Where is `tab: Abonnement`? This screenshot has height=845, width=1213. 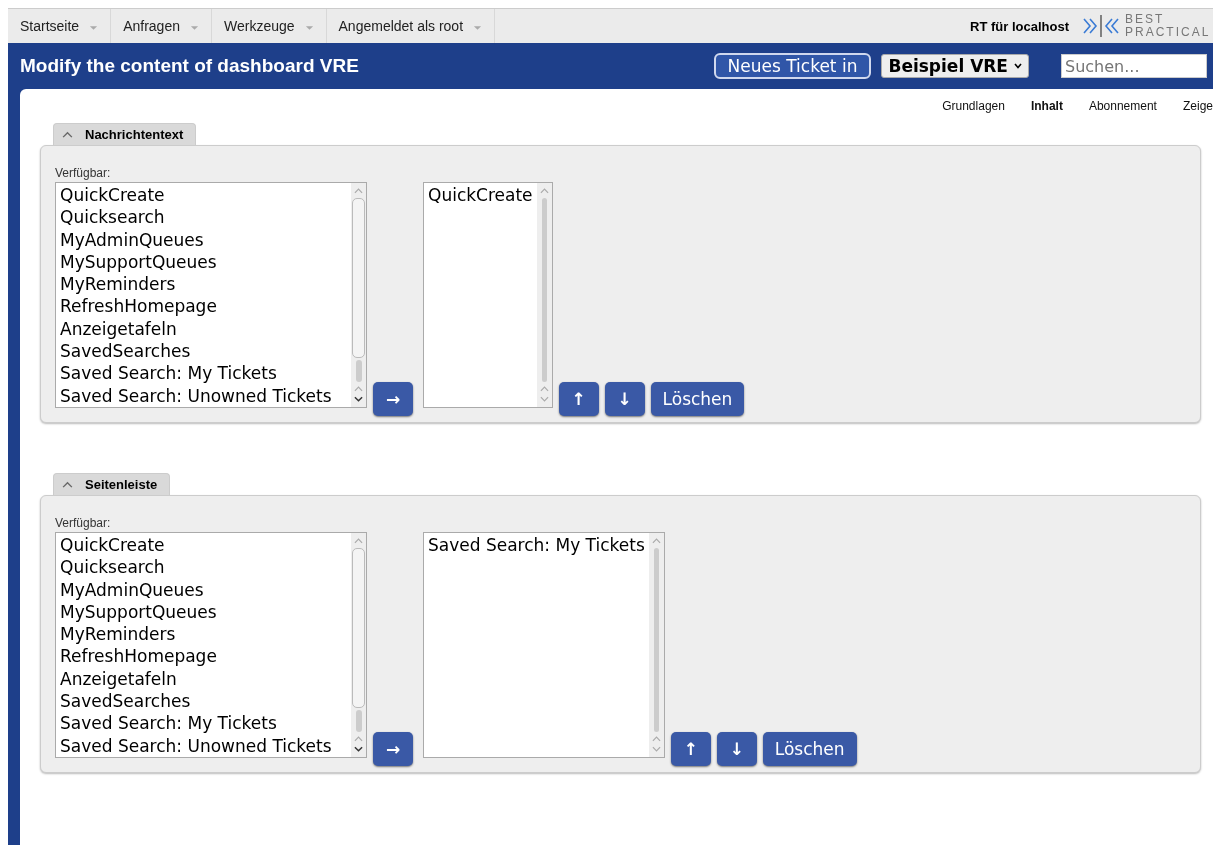
tab: Abonnement is located at coordinates (1122, 111).